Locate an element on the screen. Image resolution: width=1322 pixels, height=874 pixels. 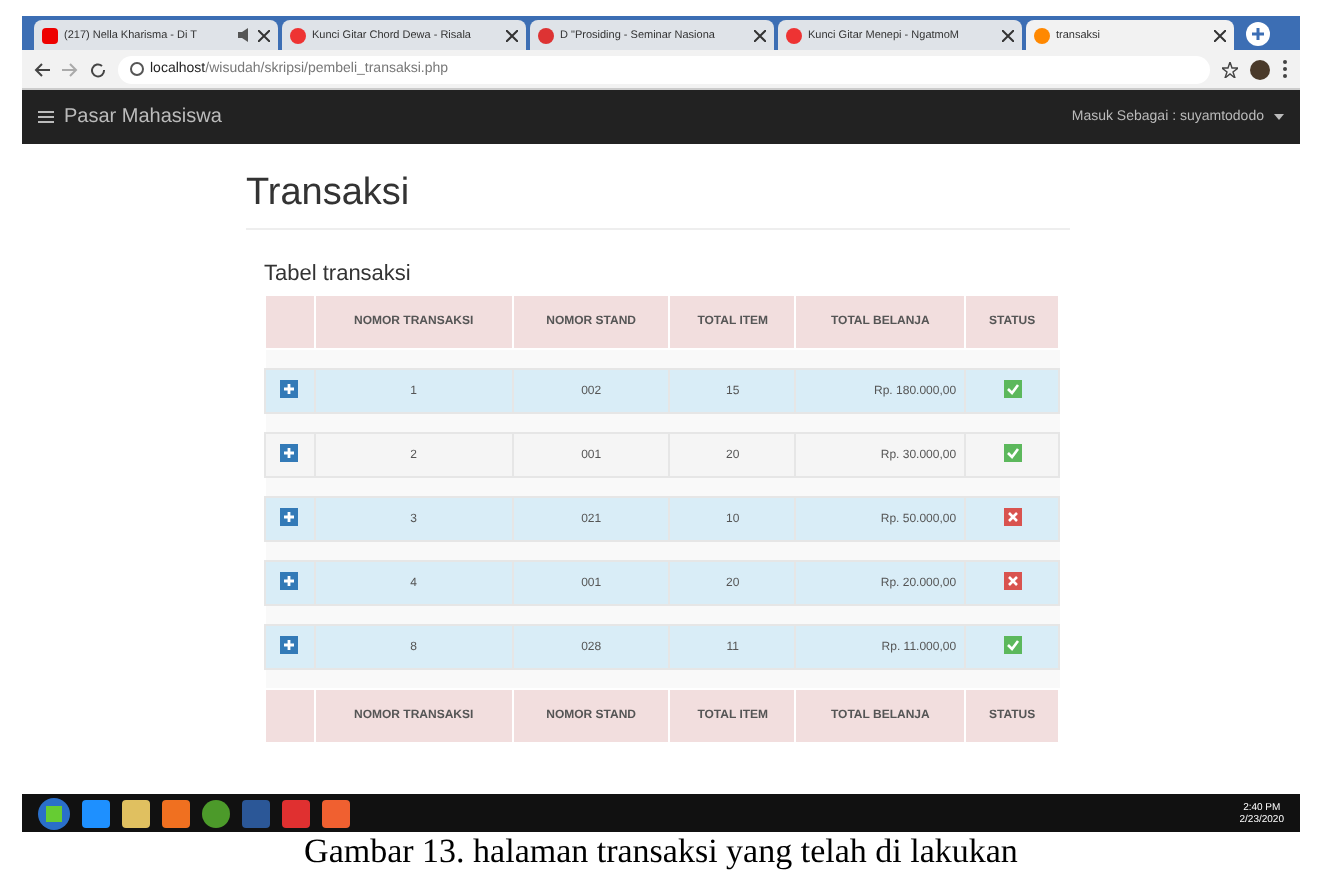
figure-caption: Gambar 13. halaman transaksi yang telah di lakukan is located at coordinates (661, 852).